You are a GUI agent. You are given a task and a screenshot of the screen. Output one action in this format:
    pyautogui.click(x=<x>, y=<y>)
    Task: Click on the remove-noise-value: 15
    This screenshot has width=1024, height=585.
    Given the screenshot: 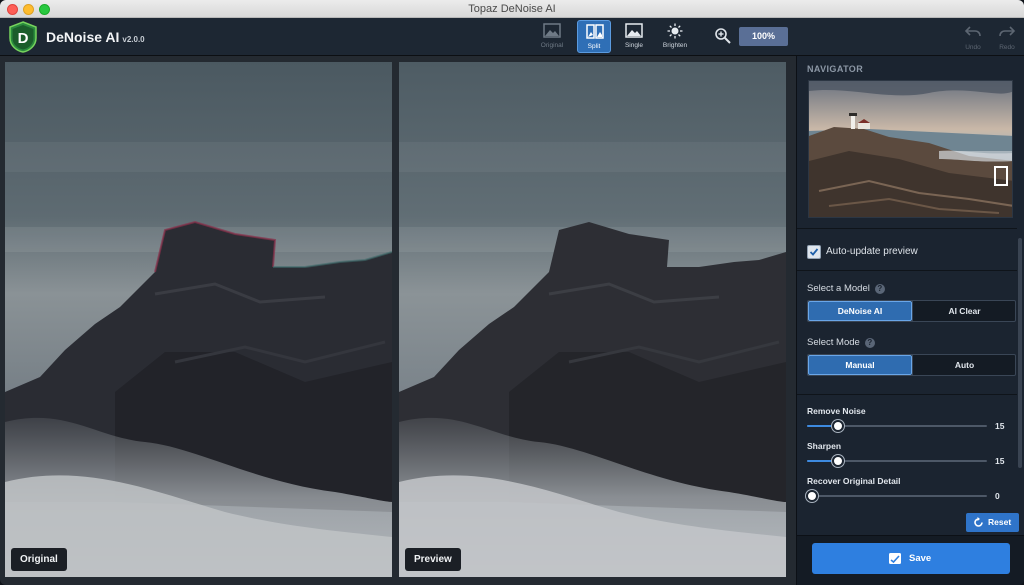 What is the action you would take?
    pyautogui.click(x=1000, y=426)
    